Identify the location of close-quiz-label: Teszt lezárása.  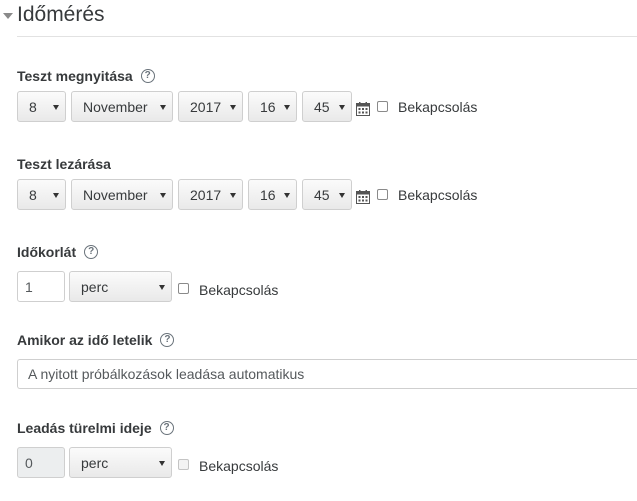
(64, 164).